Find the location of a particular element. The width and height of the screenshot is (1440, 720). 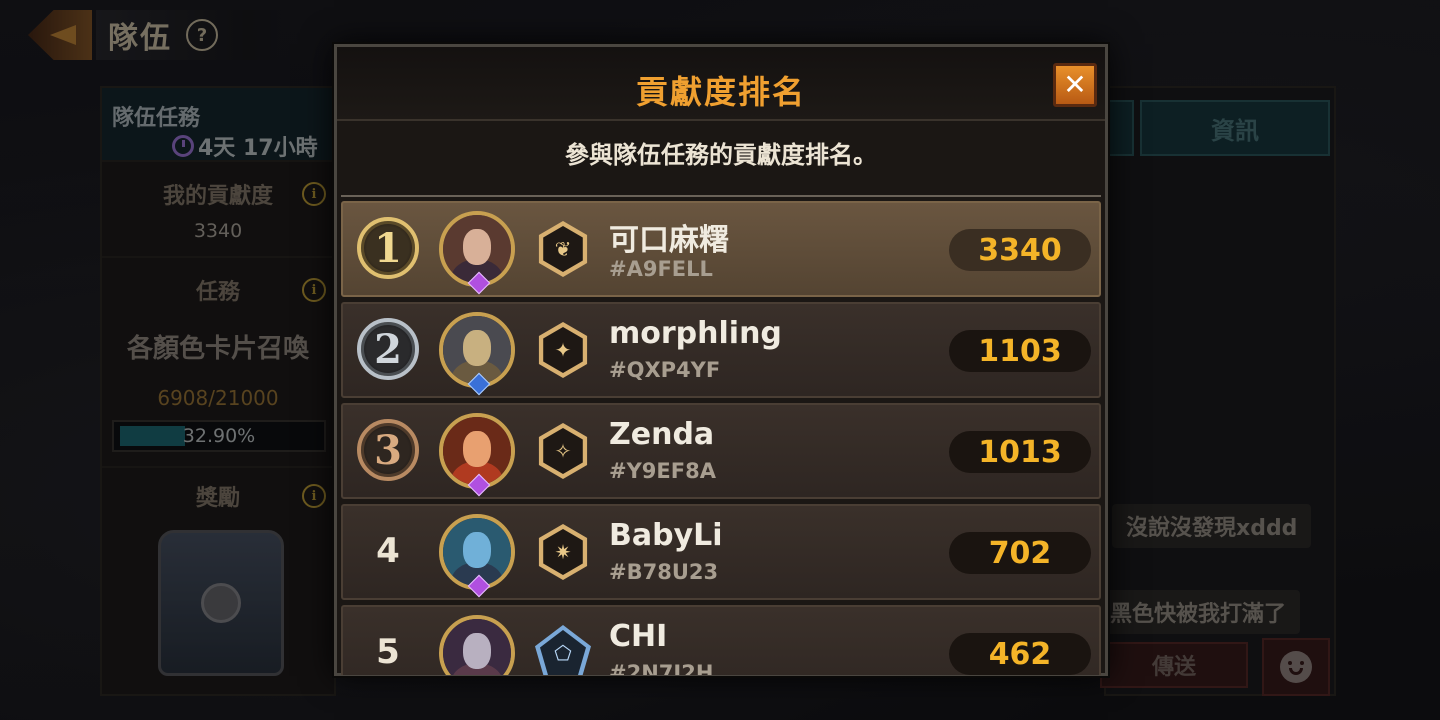

rank-medal-bronze-icon: 3 is located at coordinates (388, 450).